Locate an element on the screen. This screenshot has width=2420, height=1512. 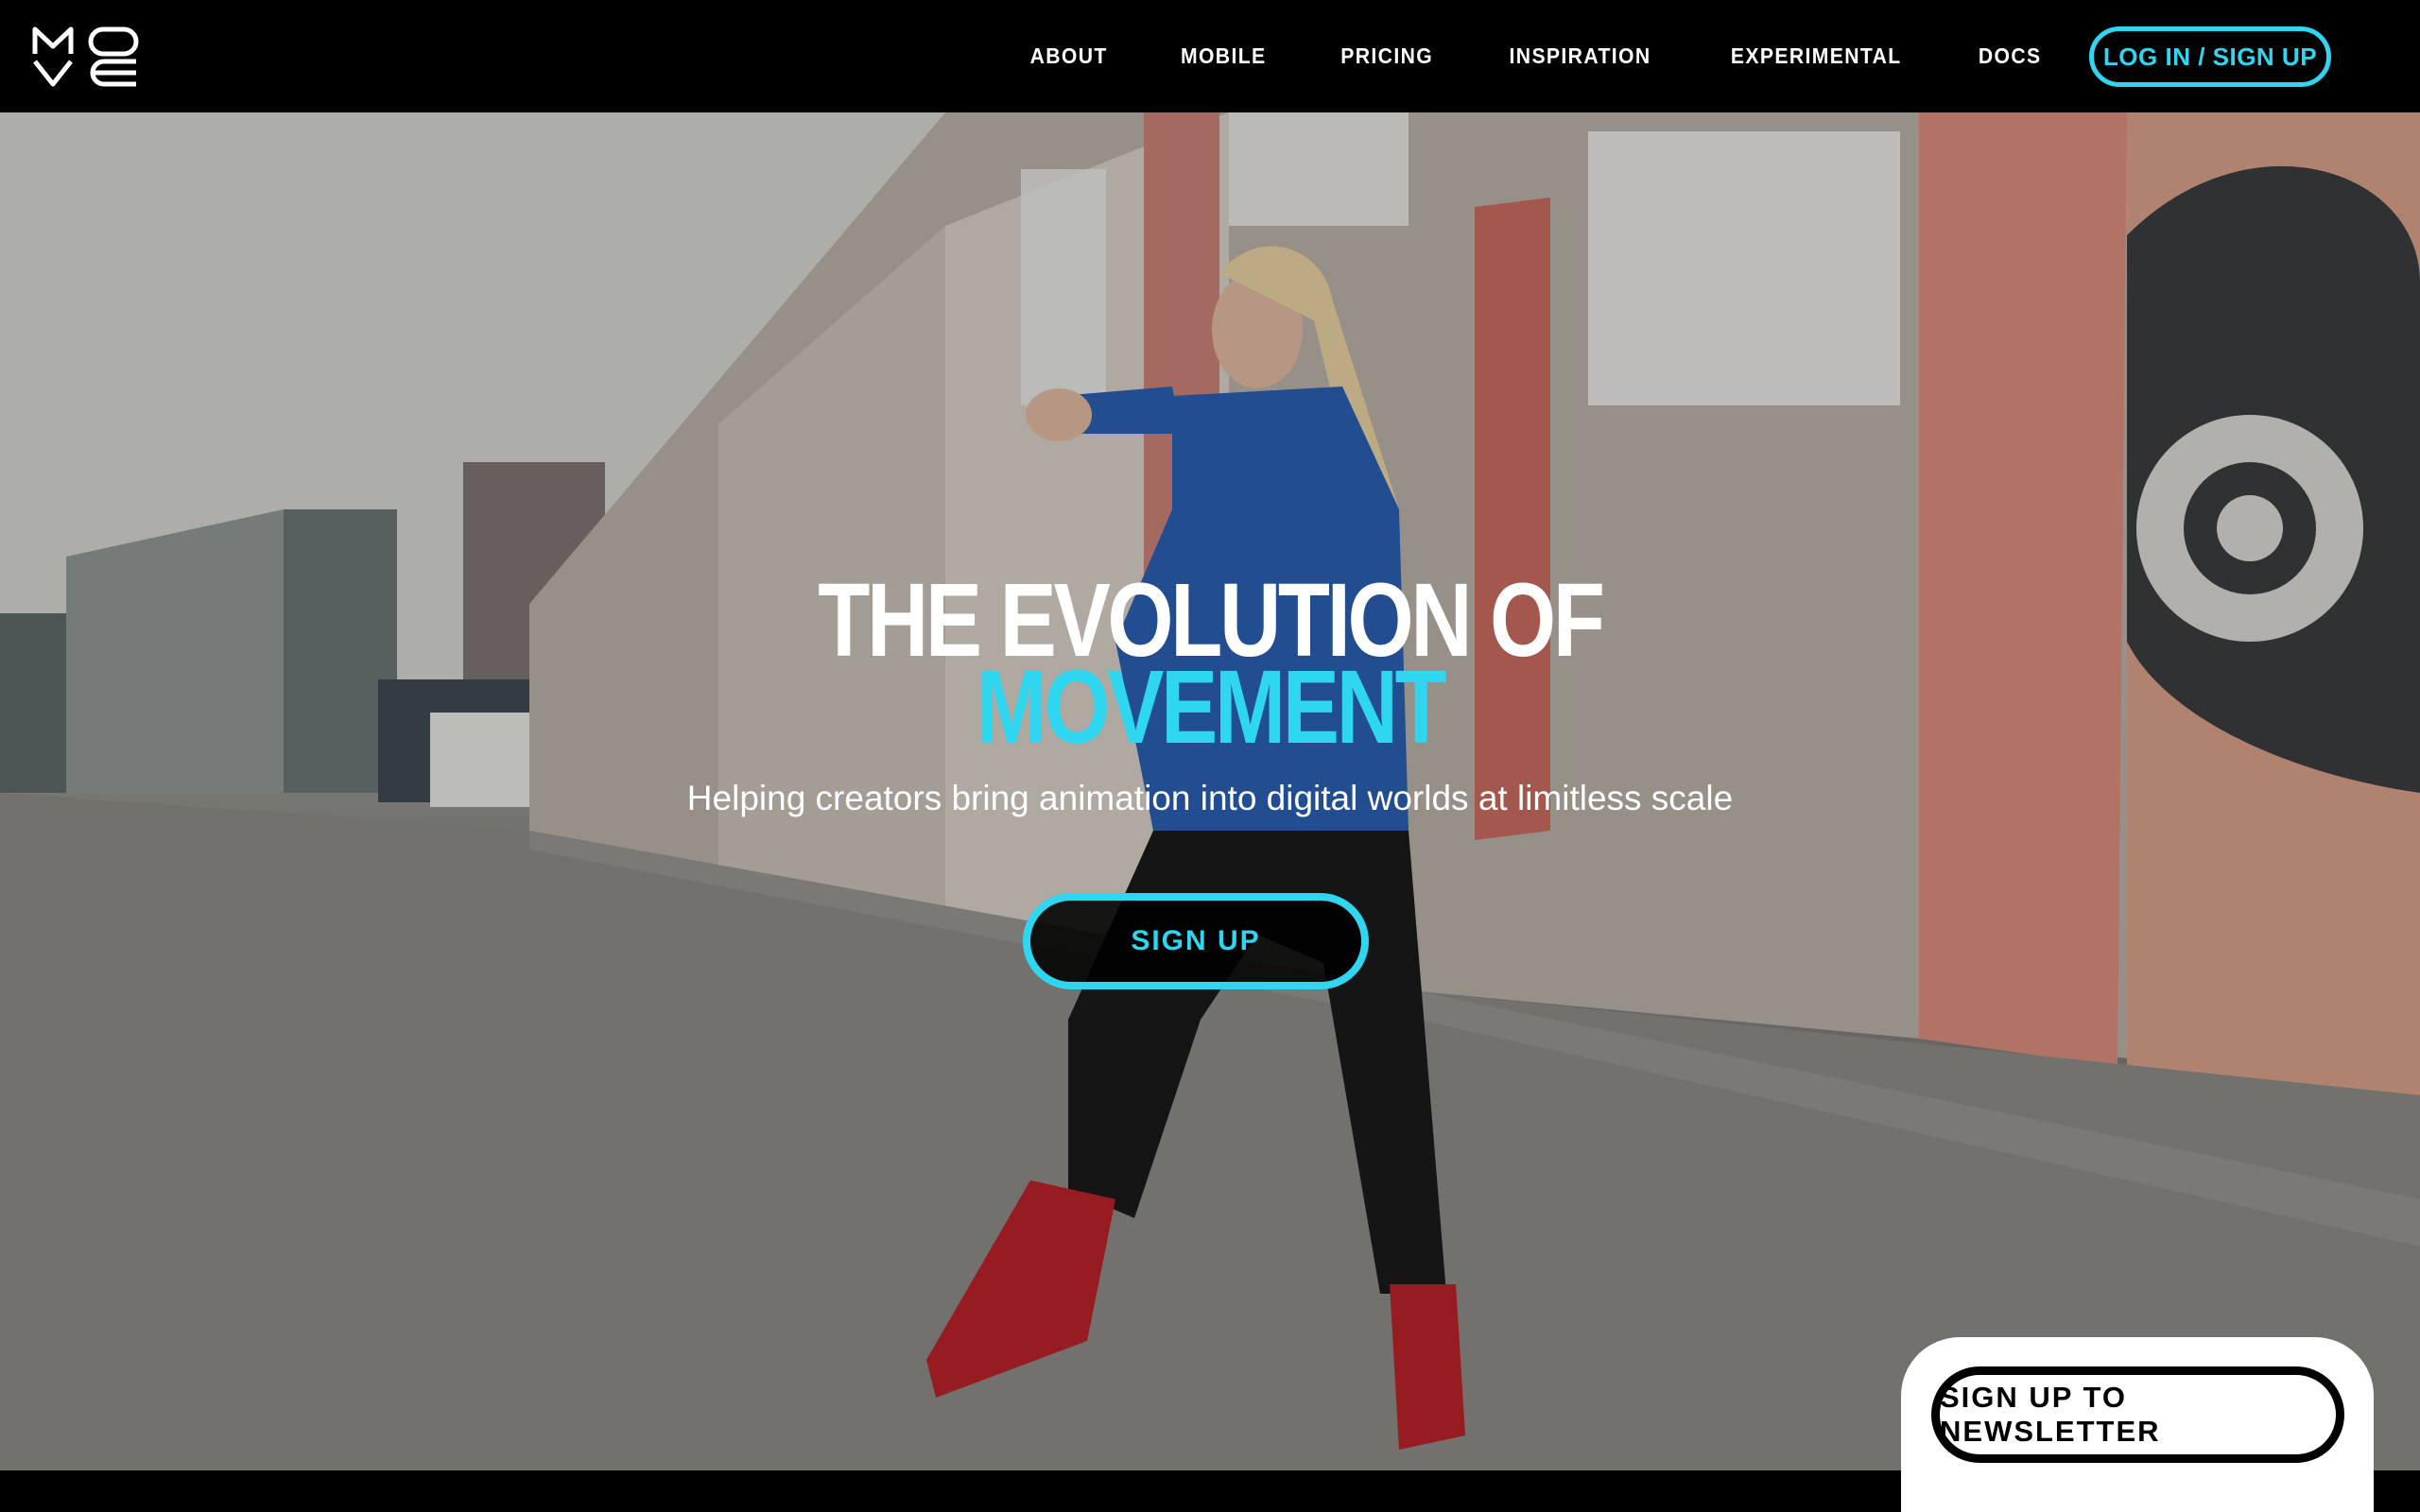
hero-title-line2: MOVEMENT is located at coordinates (1211, 707).